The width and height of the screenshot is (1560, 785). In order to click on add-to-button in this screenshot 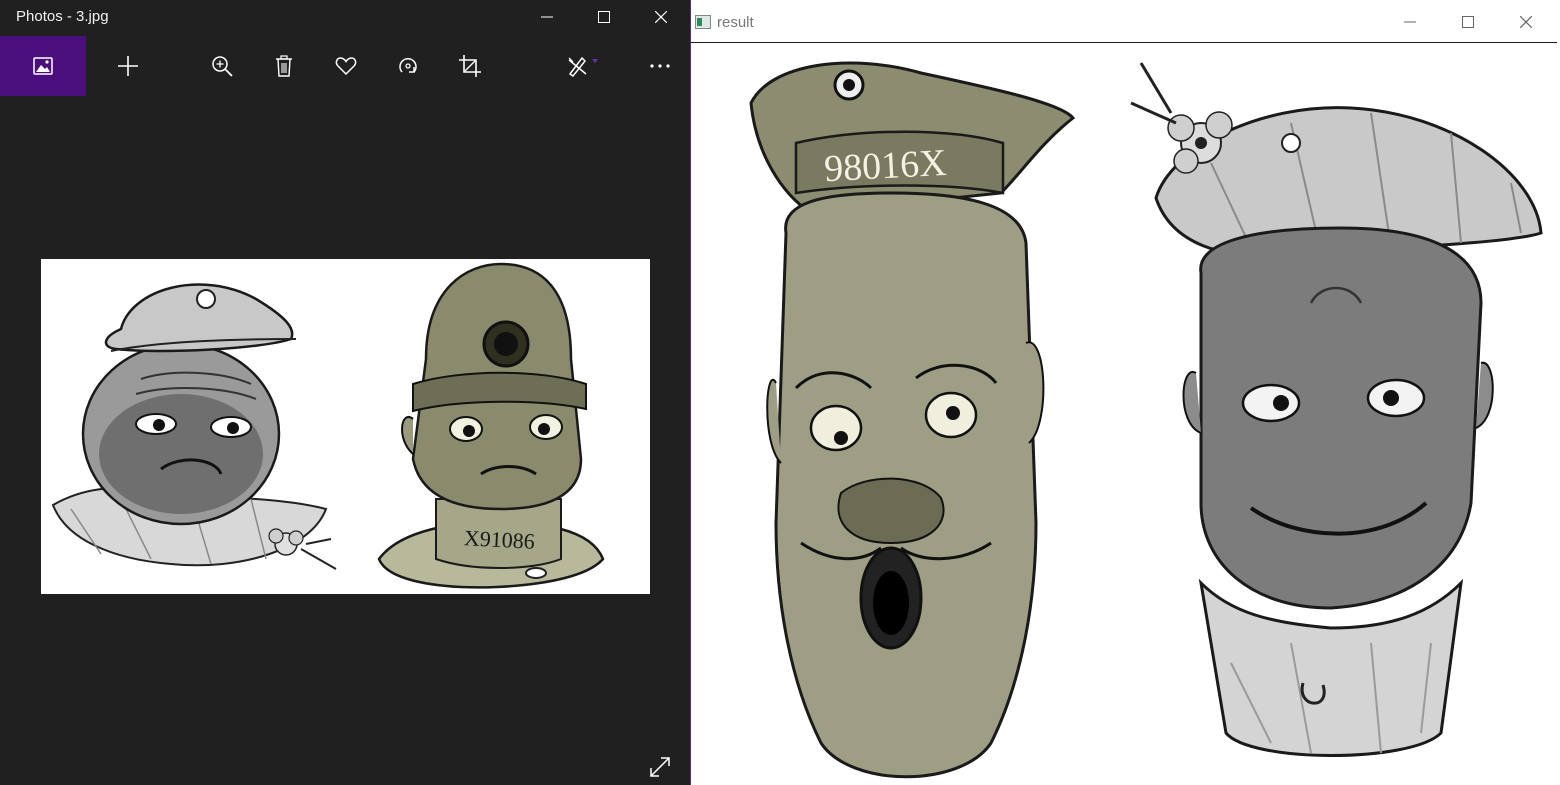, I will do `click(128, 66)`.